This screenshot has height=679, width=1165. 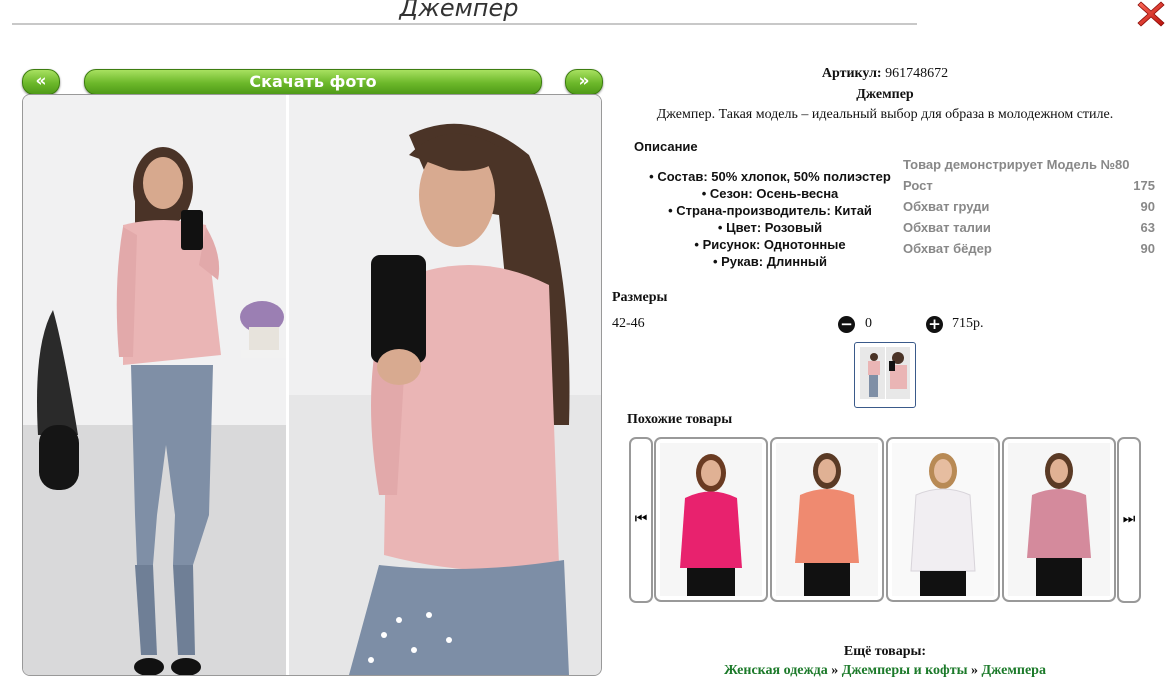 What do you see at coordinates (1014, 670) in the screenshot?
I see `breadcrumb-link-jumpers: Джемпера` at bounding box center [1014, 670].